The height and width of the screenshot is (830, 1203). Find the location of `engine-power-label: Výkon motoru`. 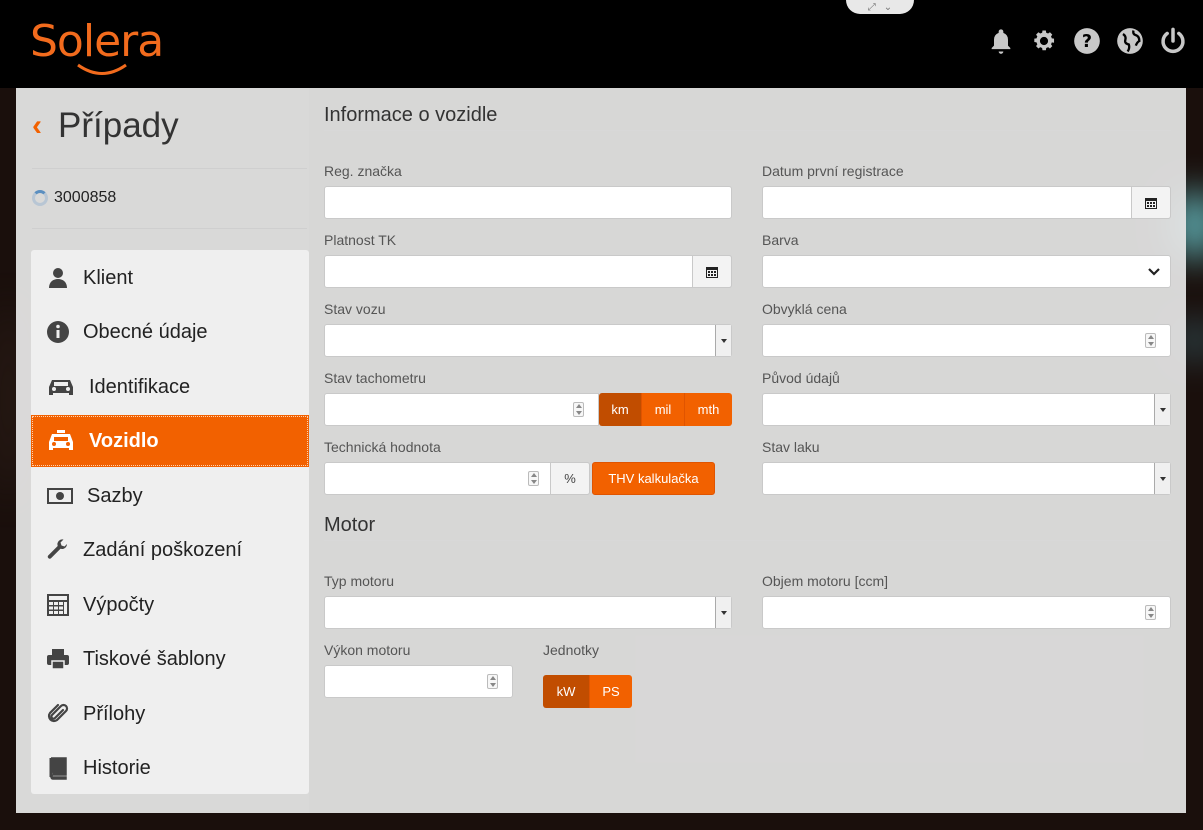

engine-power-label: Výkon motoru is located at coordinates (367, 650).